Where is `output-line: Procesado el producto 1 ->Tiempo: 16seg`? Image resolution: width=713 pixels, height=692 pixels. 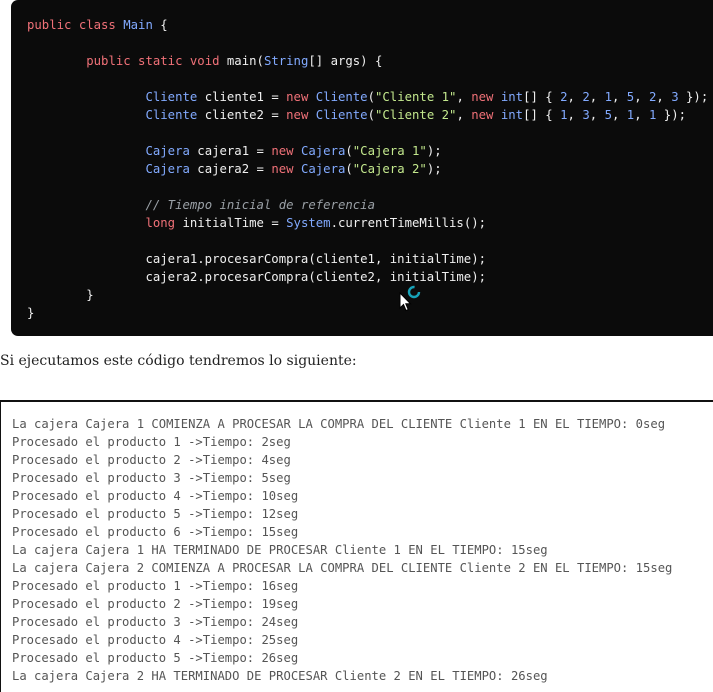 output-line: Procesado el producto 1 ->Tiempo: 16seg is located at coordinates (155, 586).